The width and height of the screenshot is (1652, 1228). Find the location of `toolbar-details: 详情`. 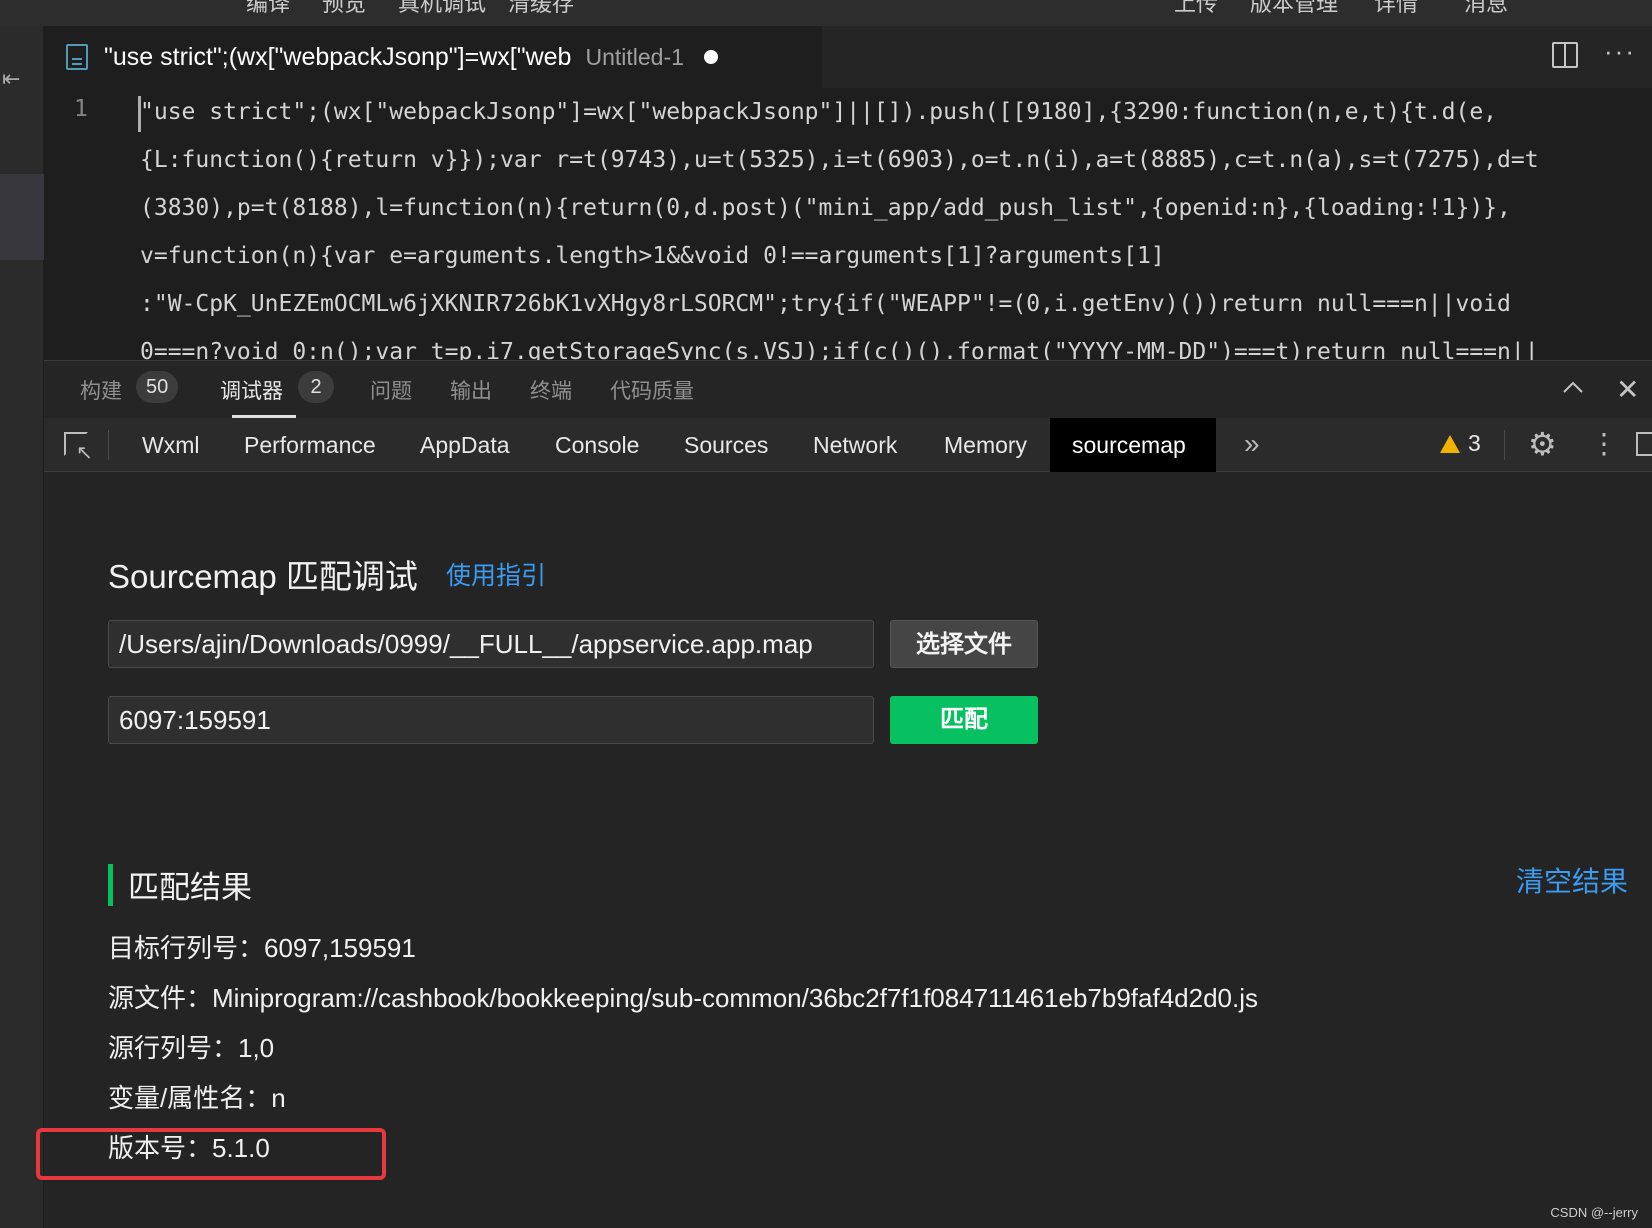

toolbar-details: 详情 is located at coordinates (1396, 9).